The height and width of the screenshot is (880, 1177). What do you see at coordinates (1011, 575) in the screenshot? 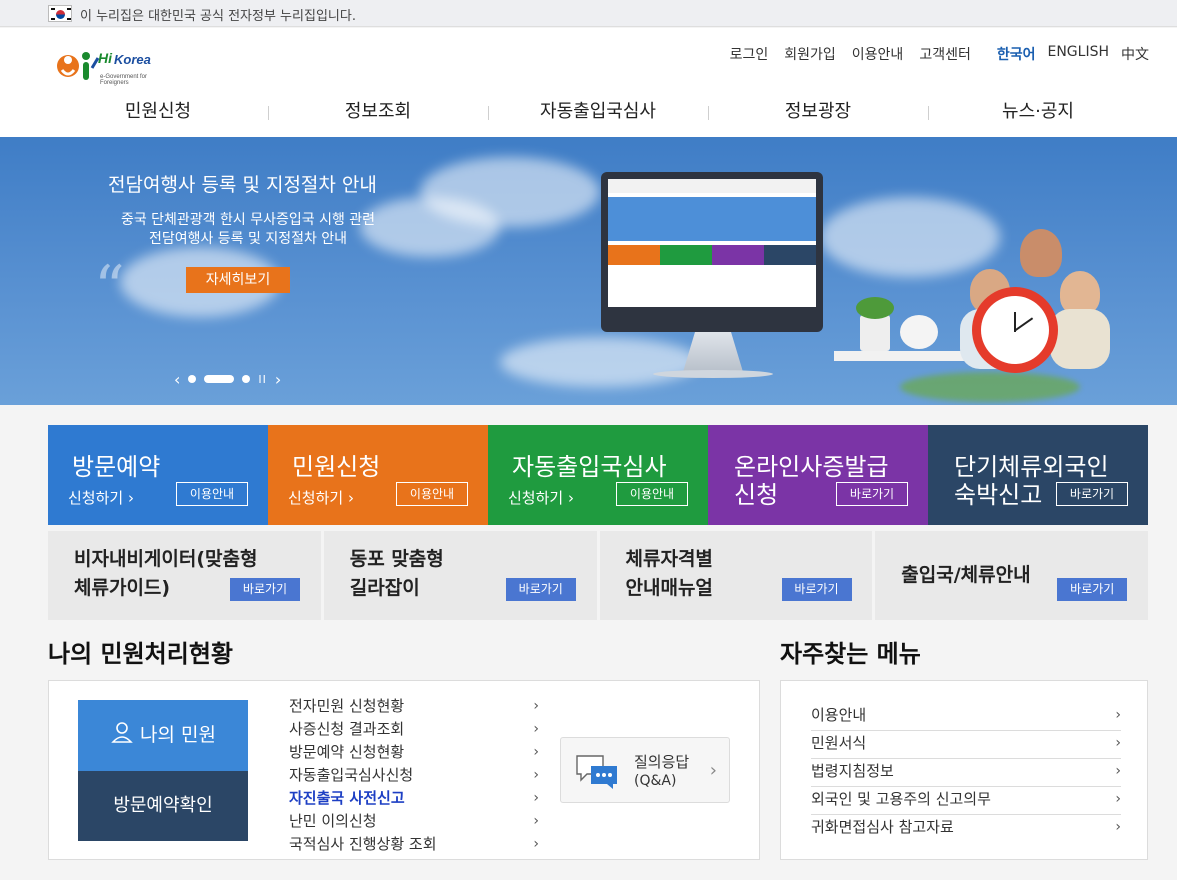
I see `guide-immigration-info: 출입국/체류안내 바로가기` at bounding box center [1011, 575].